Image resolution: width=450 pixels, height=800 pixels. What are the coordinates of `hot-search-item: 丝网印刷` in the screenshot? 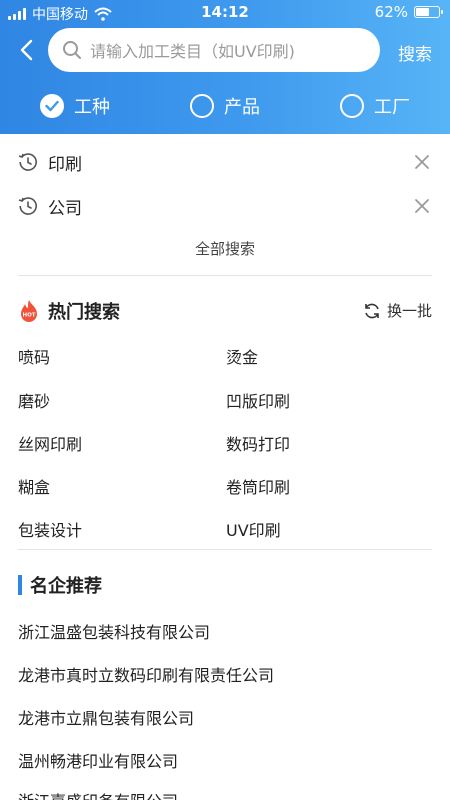 It's located at (50, 443).